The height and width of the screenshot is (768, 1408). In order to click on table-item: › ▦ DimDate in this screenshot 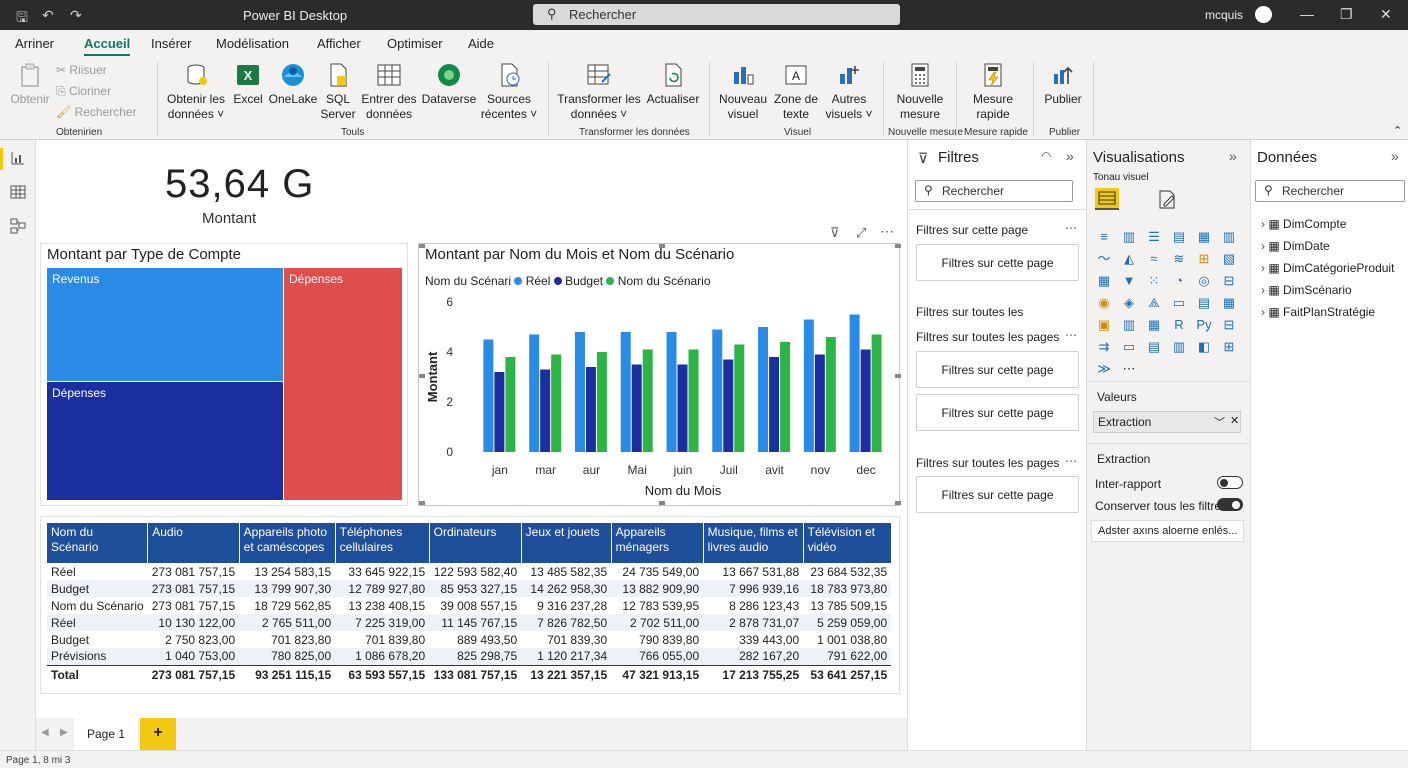, I will do `click(1295, 246)`.